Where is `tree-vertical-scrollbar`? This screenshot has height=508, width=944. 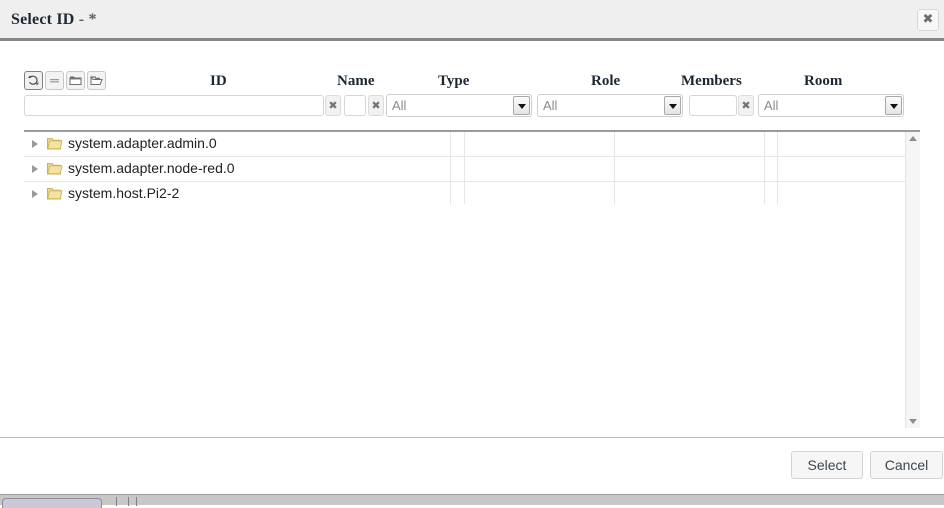
tree-vertical-scrollbar is located at coordinates (912, 280).